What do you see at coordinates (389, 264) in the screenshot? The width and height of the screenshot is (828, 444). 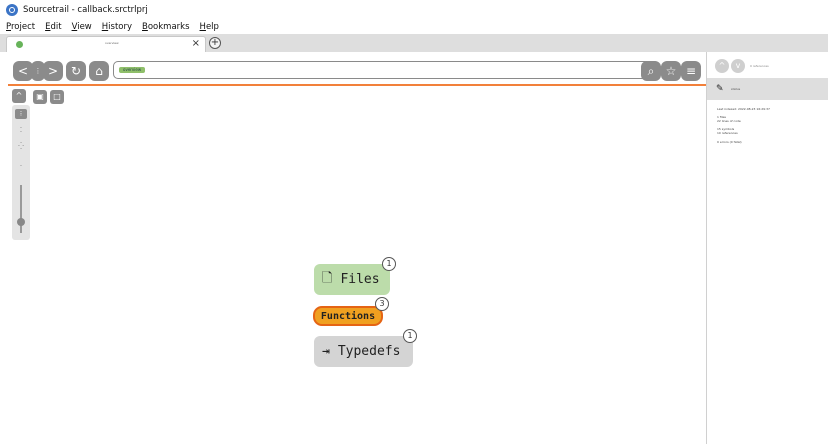 I see `files-count-badge: 1` at bounding box center [389, 264].